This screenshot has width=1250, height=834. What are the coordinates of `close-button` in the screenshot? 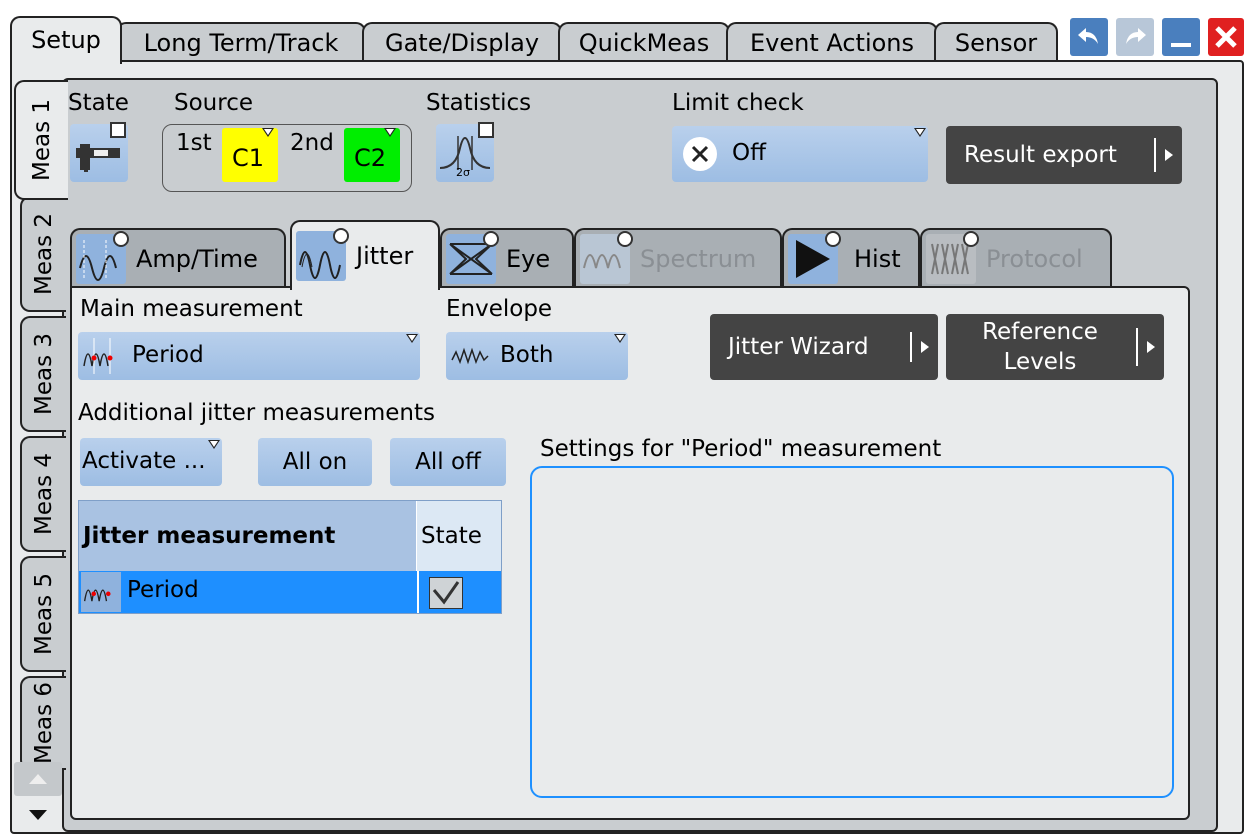 It's located at (1226, 37).